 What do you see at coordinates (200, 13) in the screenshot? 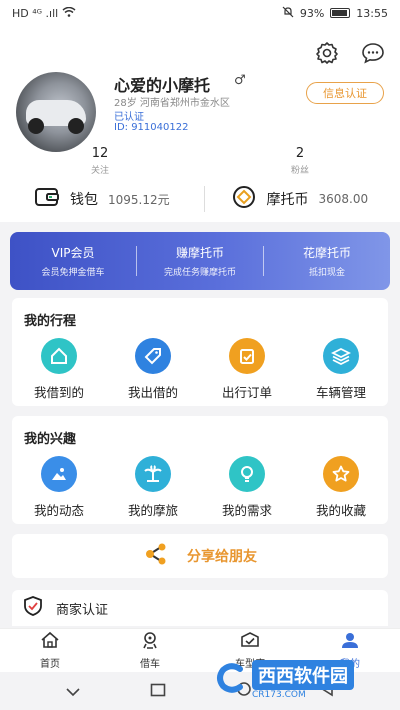
I see `status-bar: HD ⁴ᴳ .ıll 93% 13:55` at bounding box center [200, 13].